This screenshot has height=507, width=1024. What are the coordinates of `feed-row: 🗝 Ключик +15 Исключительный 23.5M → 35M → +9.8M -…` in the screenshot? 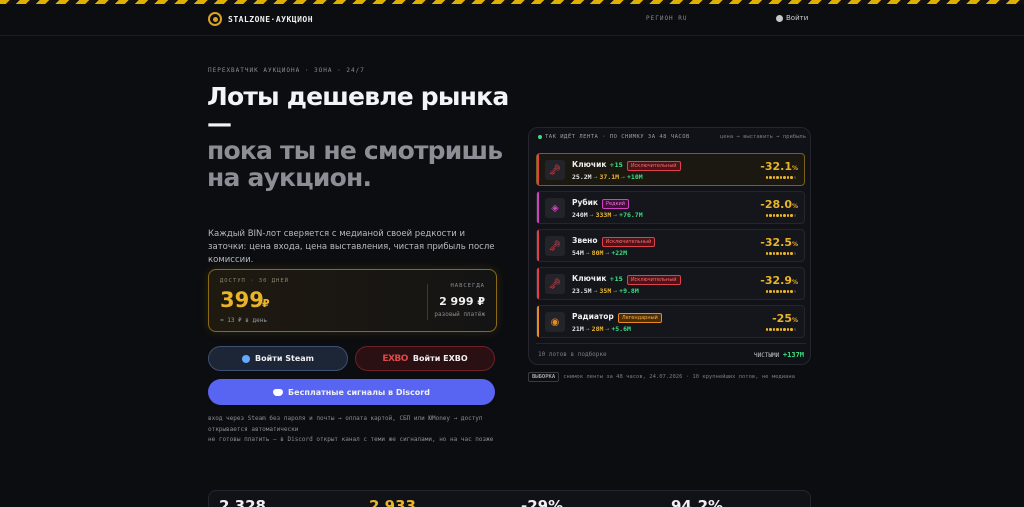 It's located at (670, 283).